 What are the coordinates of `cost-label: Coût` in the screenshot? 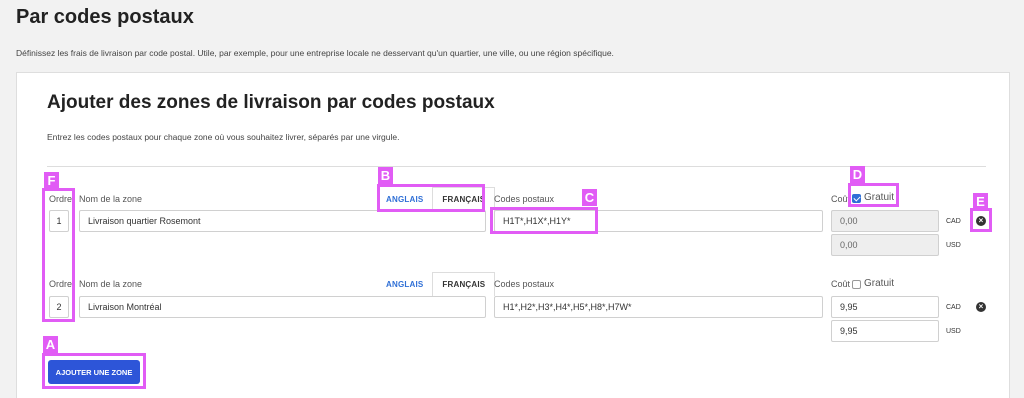 It's located at (841, 284).